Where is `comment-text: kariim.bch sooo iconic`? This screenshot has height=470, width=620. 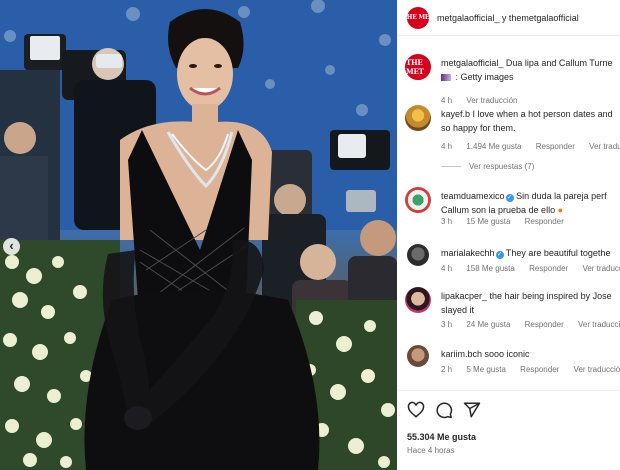 comment-text: kariim.bch sooo iconic is located at coordinates (530, 354).